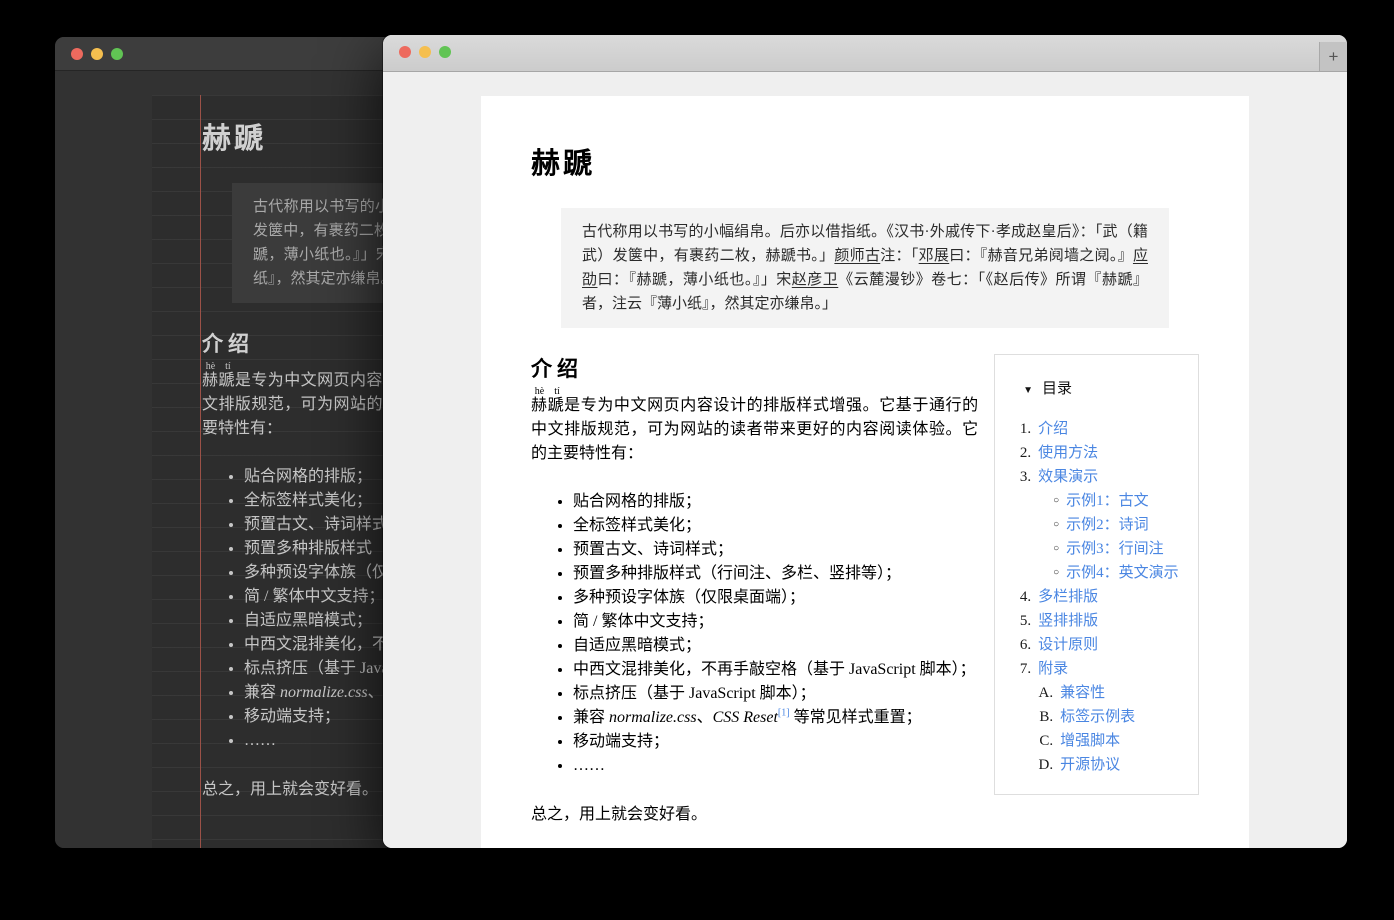  I want to click on grid-column-redline, so click(200, 471).